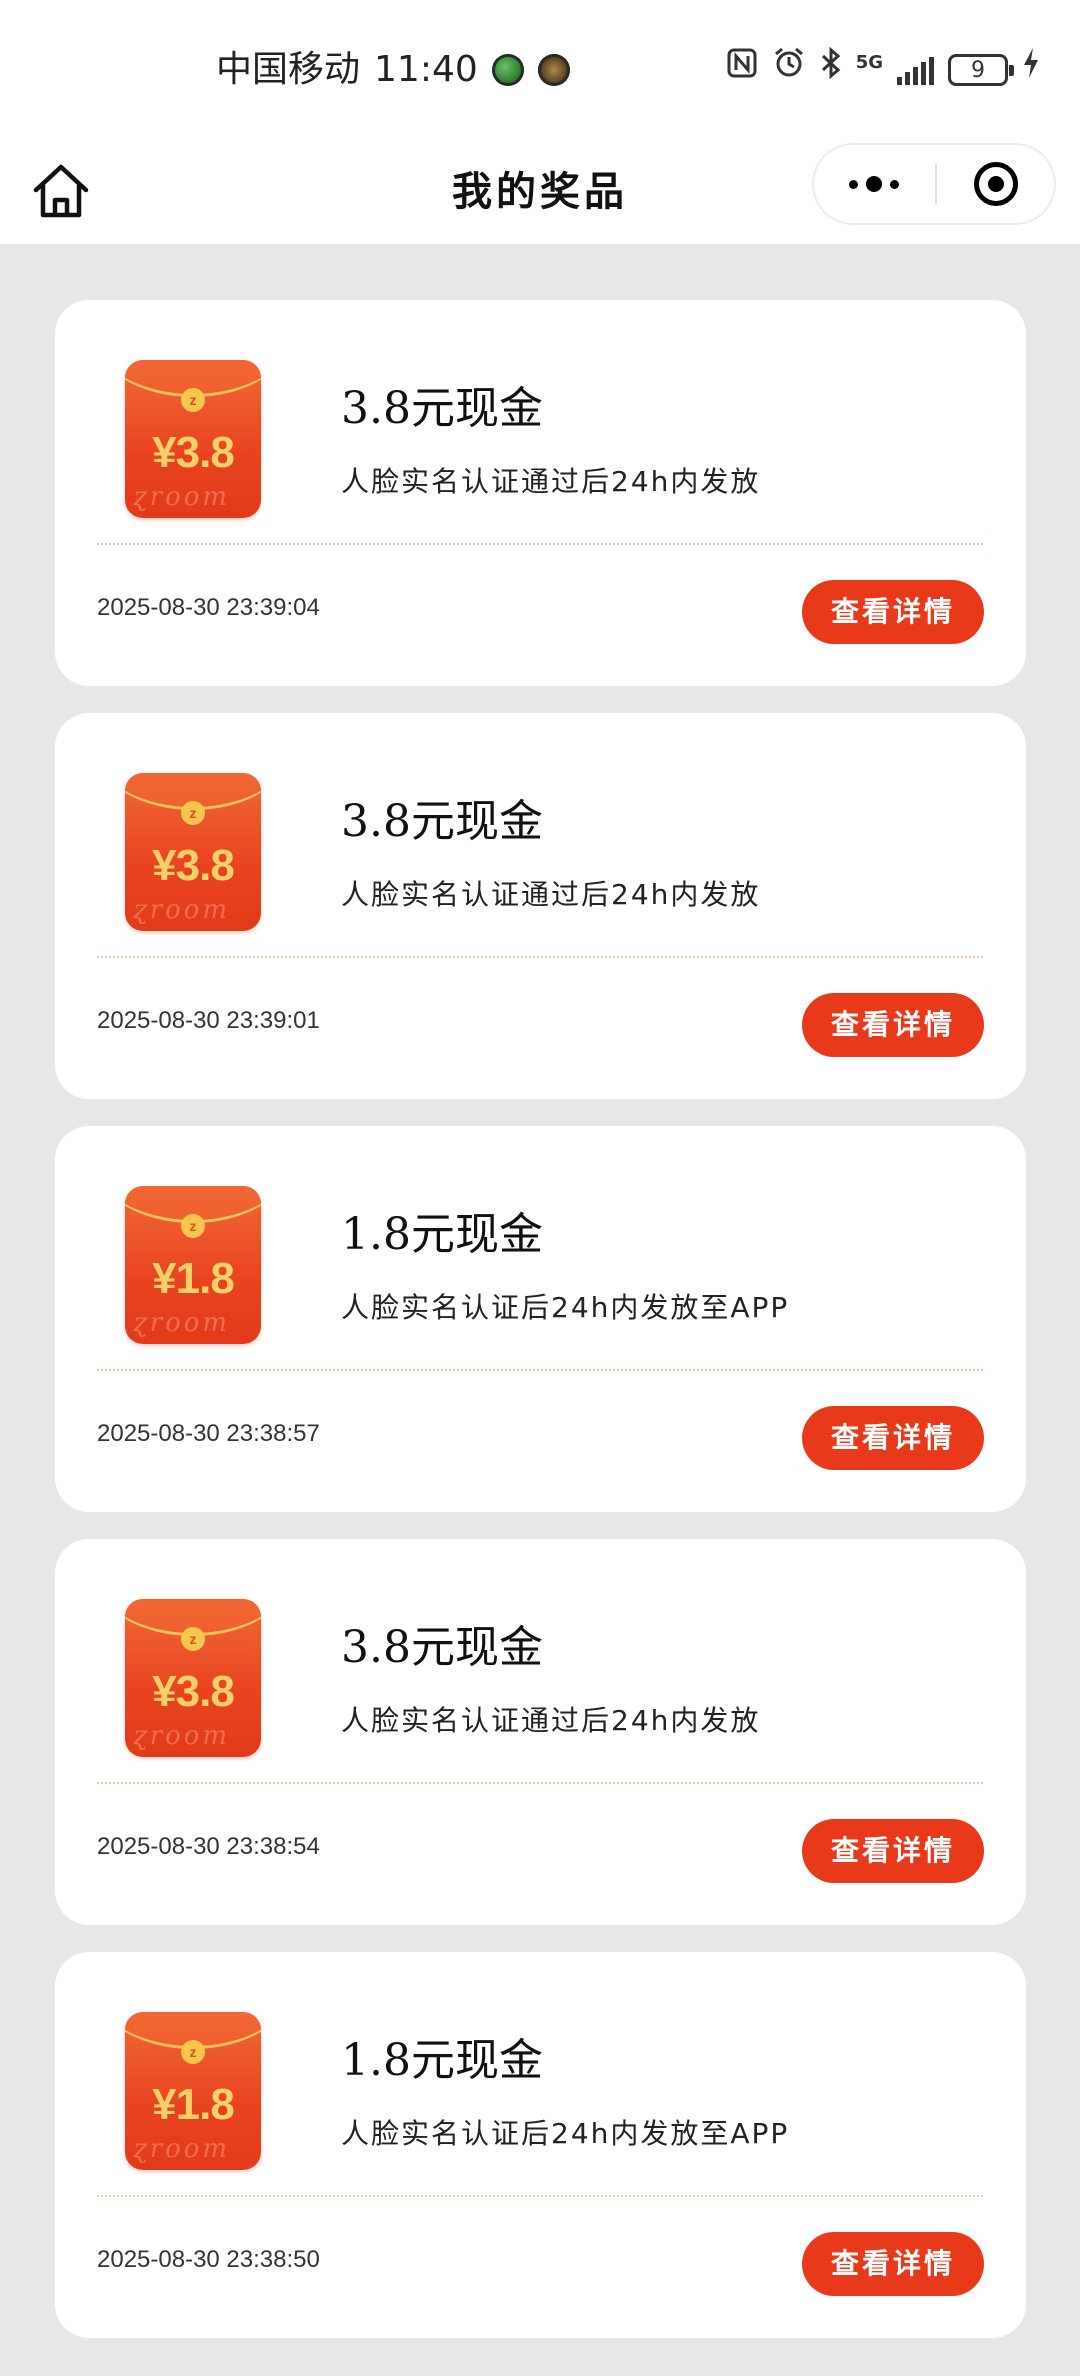  I want to click on capsule-divider, so click(936, 184).